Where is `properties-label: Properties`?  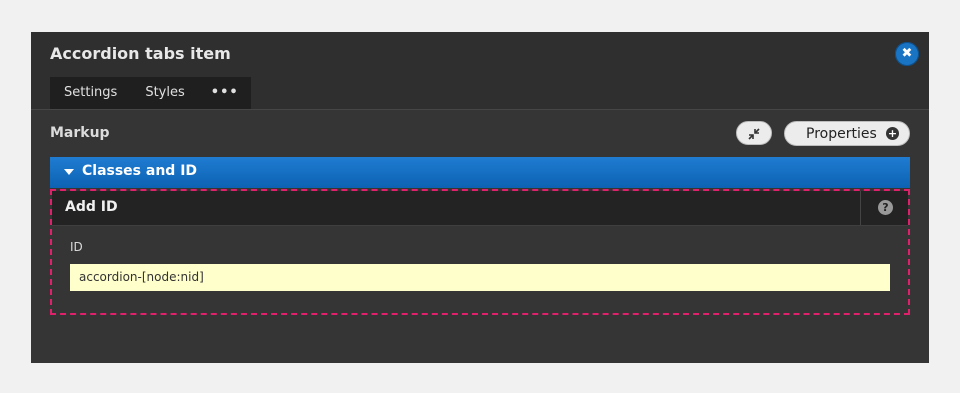 properties-label: Properties is located at coordinates (841, 134).